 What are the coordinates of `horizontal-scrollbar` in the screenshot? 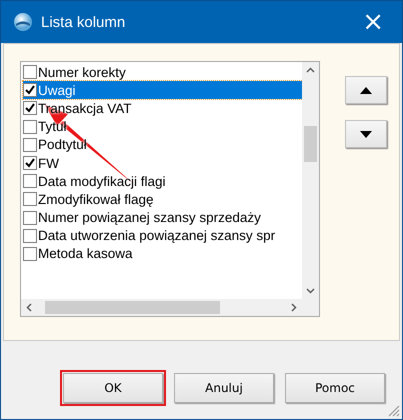 It's located at (161, 307).